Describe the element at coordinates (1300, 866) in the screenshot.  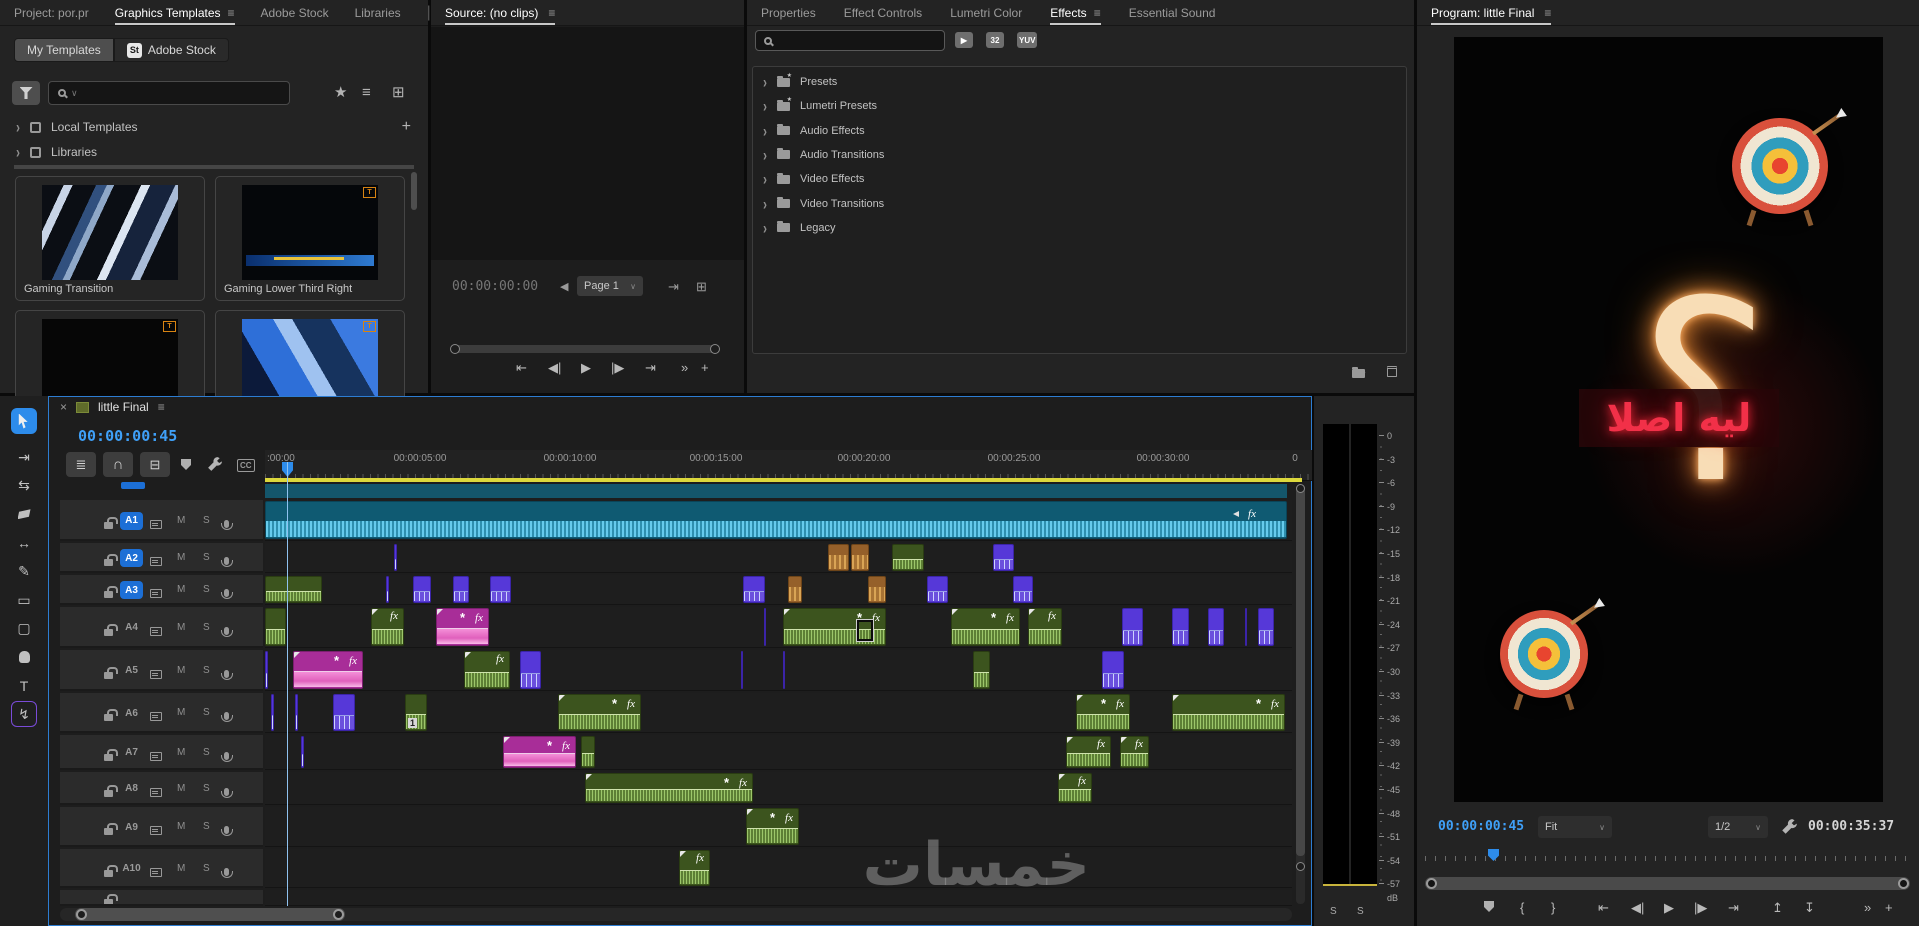
I see `v-scroll-handle-bottom` at that location.